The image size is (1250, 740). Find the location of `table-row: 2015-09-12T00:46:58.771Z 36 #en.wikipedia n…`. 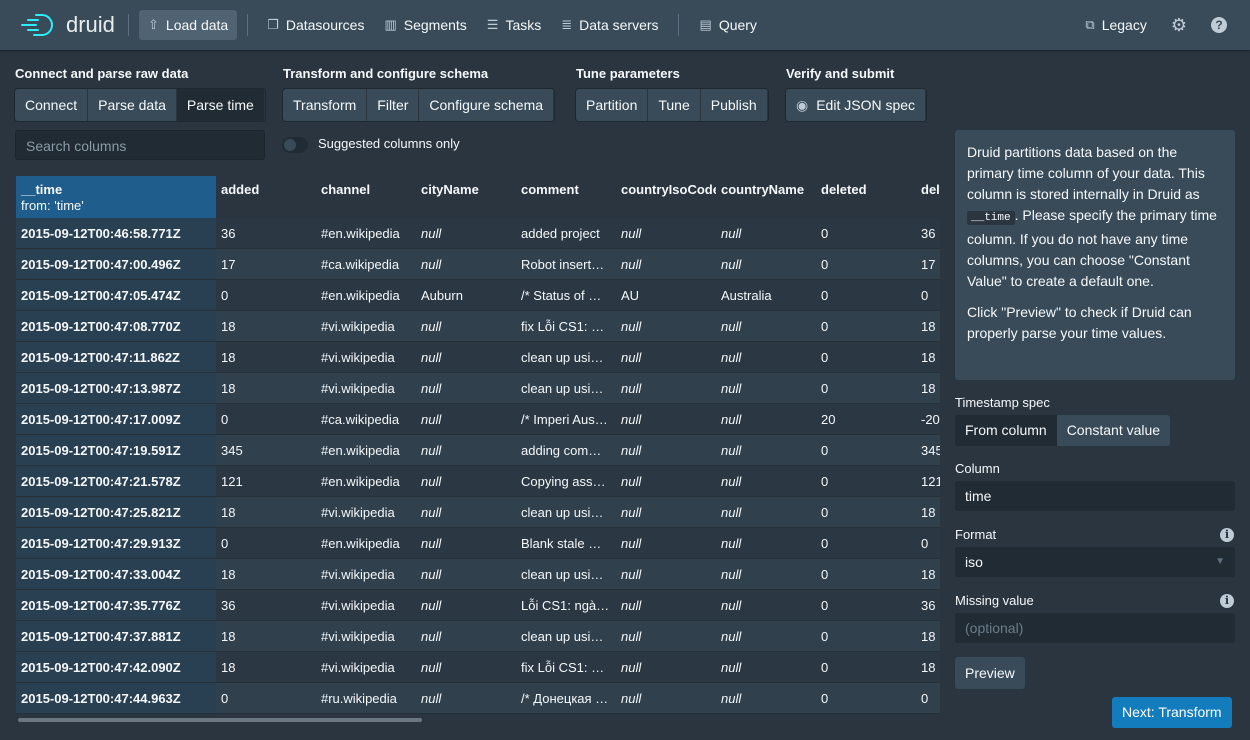

table-row: 2015-09-12T00:46:58.771Z 36 #en.wikipedia n… is located at coordinates (478, 233).